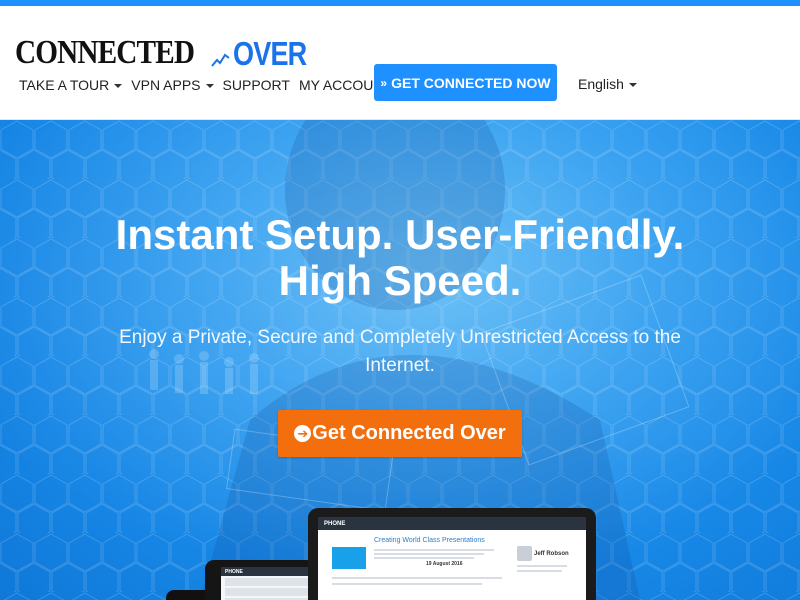  Describe the element at coordinates (601, 84) in the screenshot. I see `language-label: English` at that location.